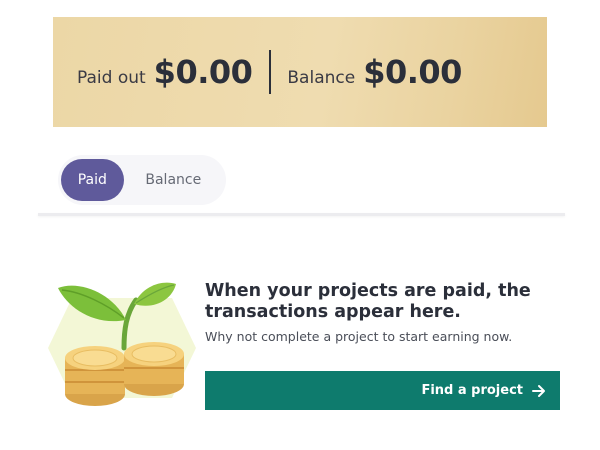 The width and height of the screenshot is (600, 450). I want to click on arrow-right-icon, so click(538, 390).